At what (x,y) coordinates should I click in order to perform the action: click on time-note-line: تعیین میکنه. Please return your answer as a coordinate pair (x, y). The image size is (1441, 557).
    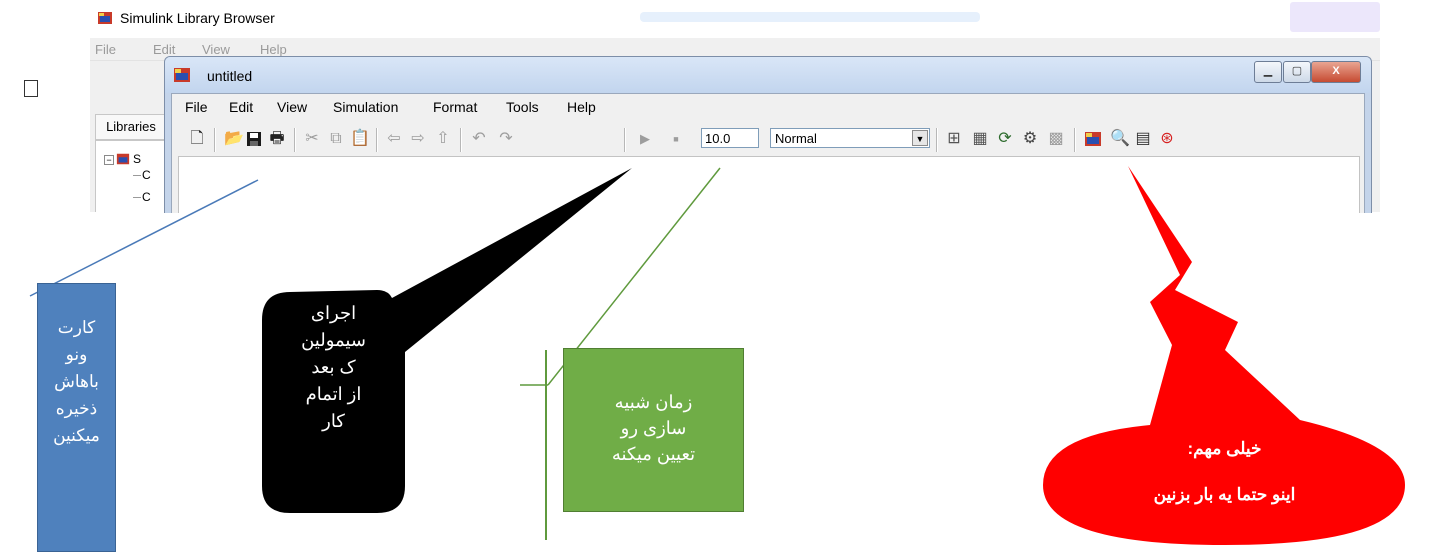
    Looking at the image, I should click on (653, 454).